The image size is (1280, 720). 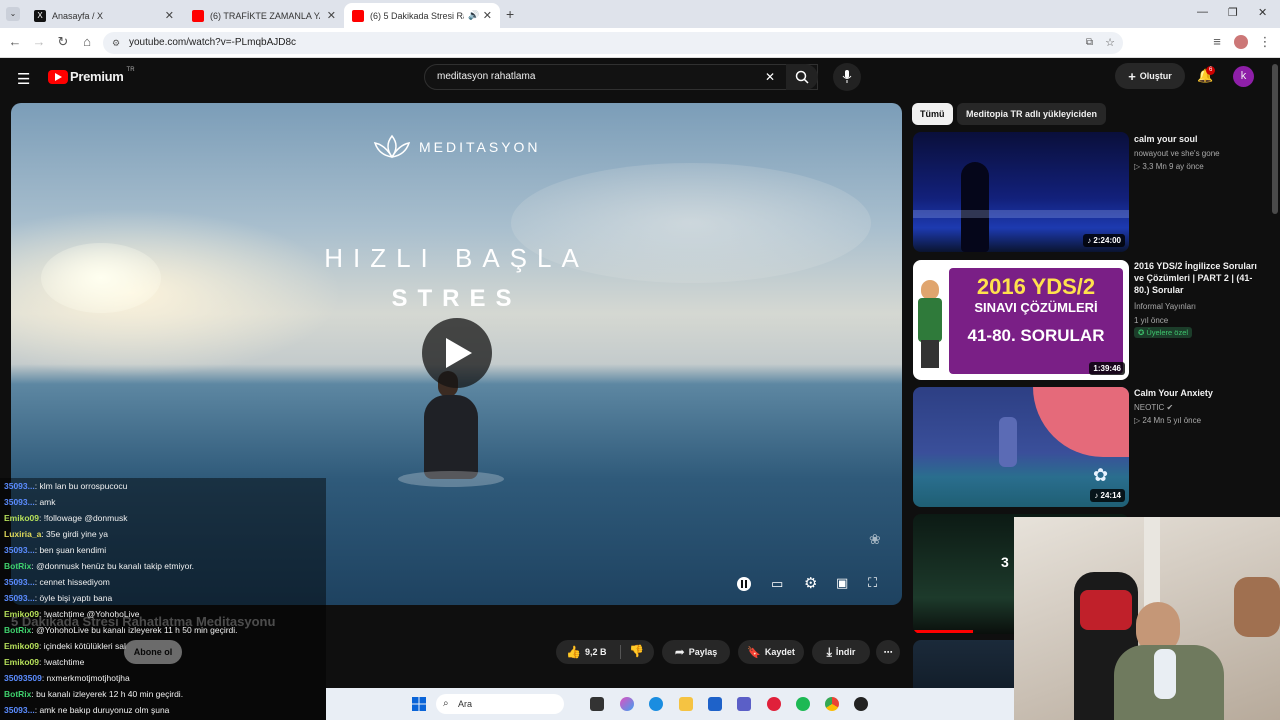 What do you see at coordinates (465, 704) in the screenshot?
I see `taskbar-search-label: Ara` at bounding box center [465, 704].